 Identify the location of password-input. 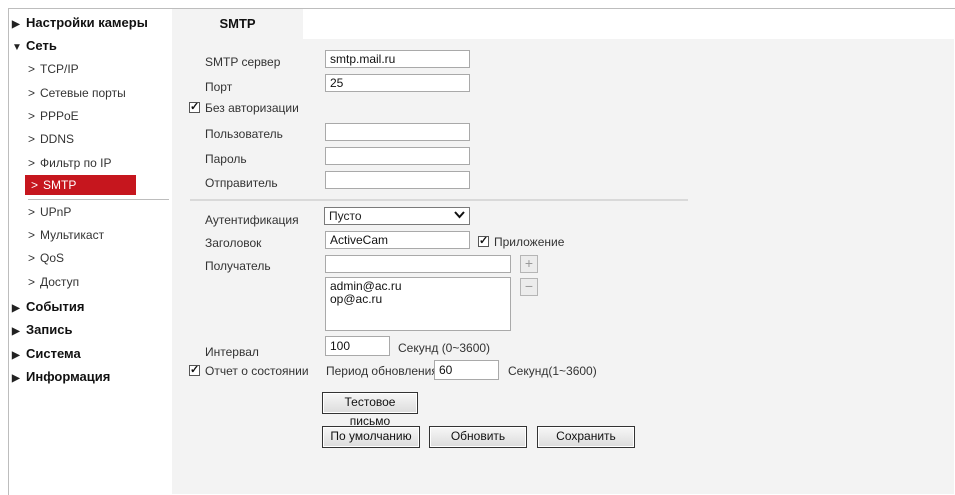
(397, 156).